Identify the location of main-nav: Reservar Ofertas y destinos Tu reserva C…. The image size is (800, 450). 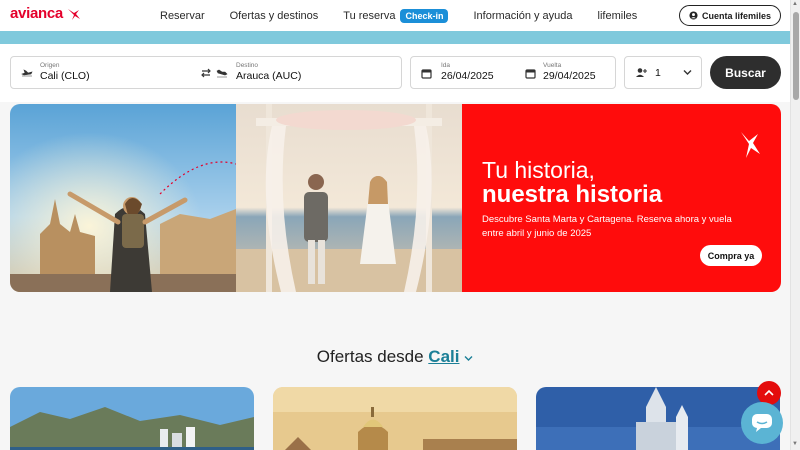
(411, 15).